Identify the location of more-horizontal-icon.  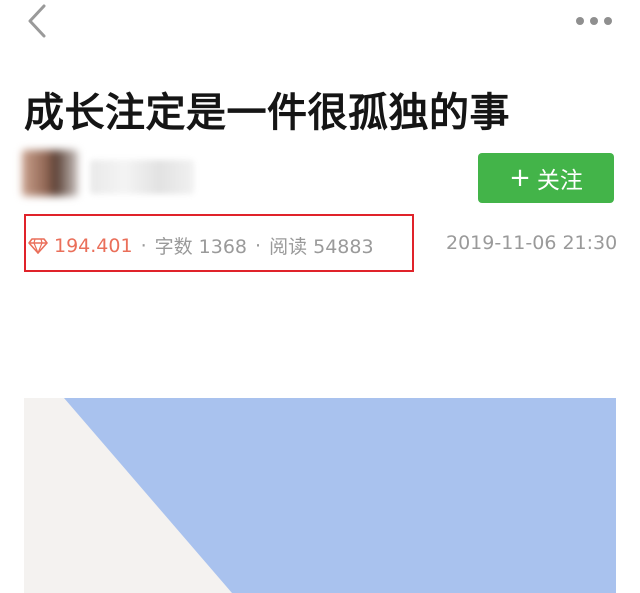
(594, 21).